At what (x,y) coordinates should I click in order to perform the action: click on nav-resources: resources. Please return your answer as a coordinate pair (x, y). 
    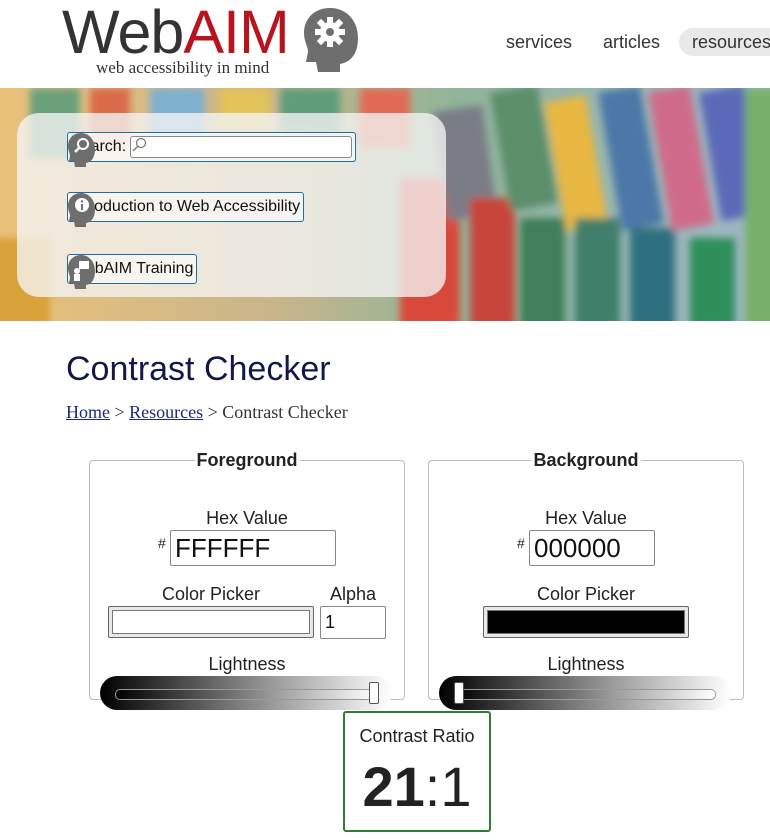
    Looking at the image, I should click on (724, 42).